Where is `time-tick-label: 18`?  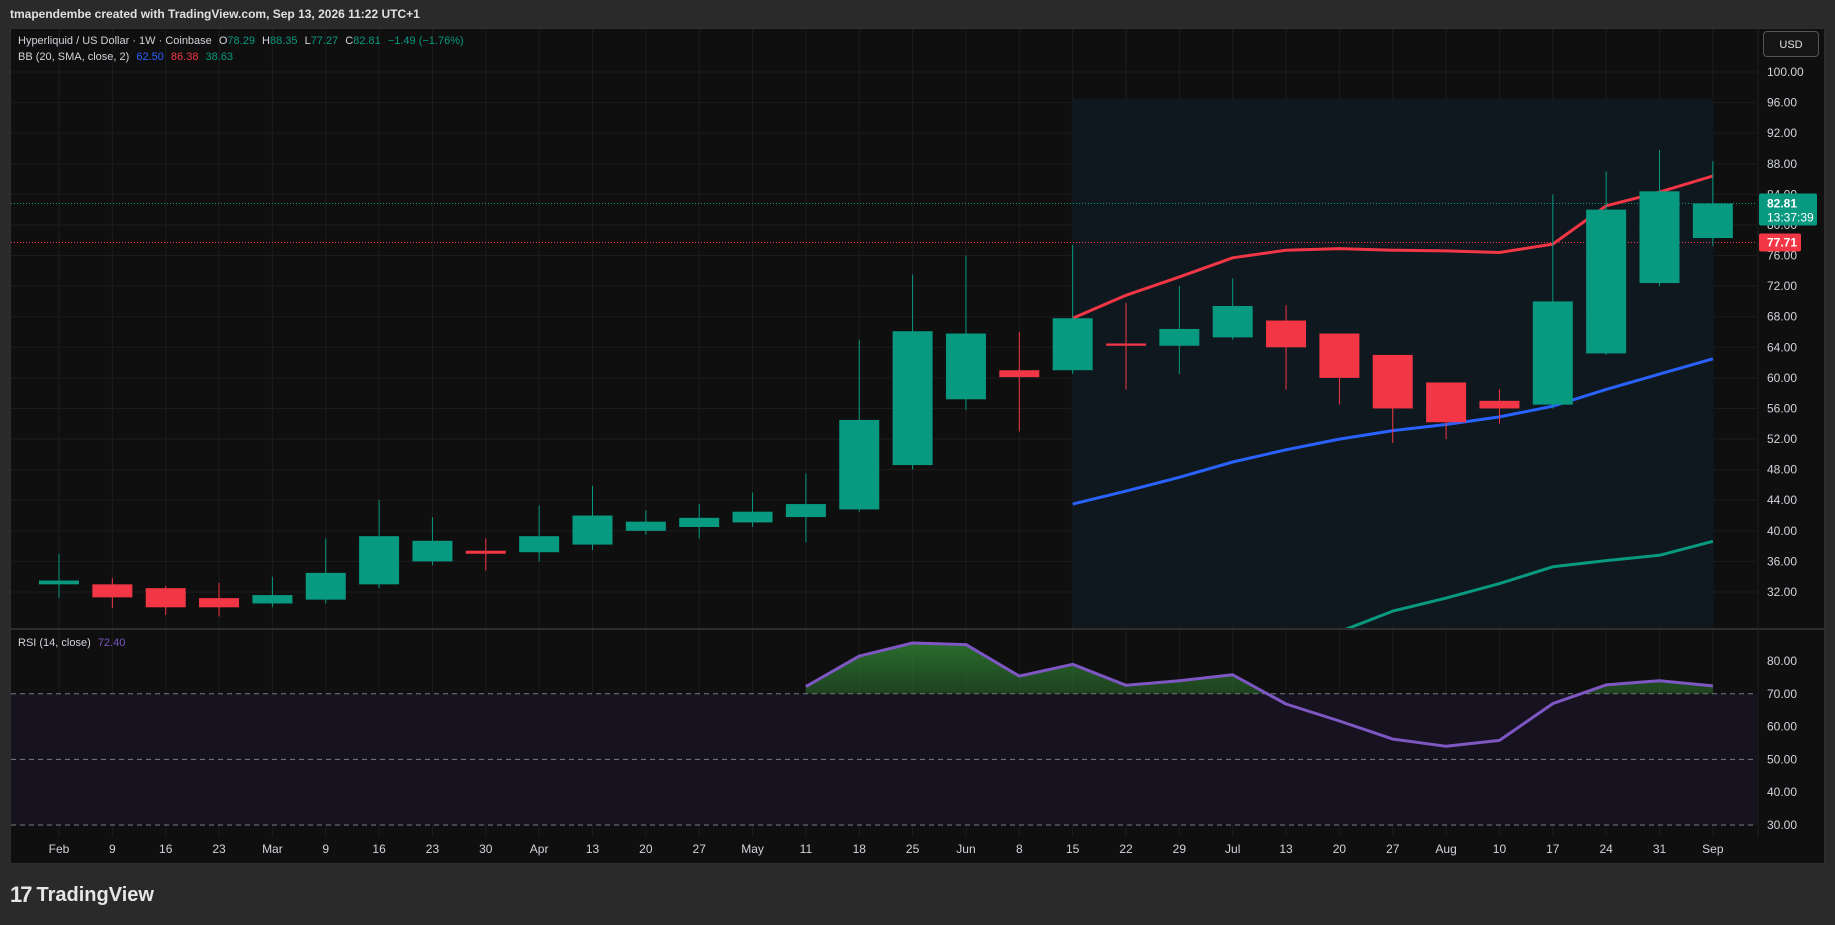
time-tick-label: 18 is located at coordinates (860, 849).